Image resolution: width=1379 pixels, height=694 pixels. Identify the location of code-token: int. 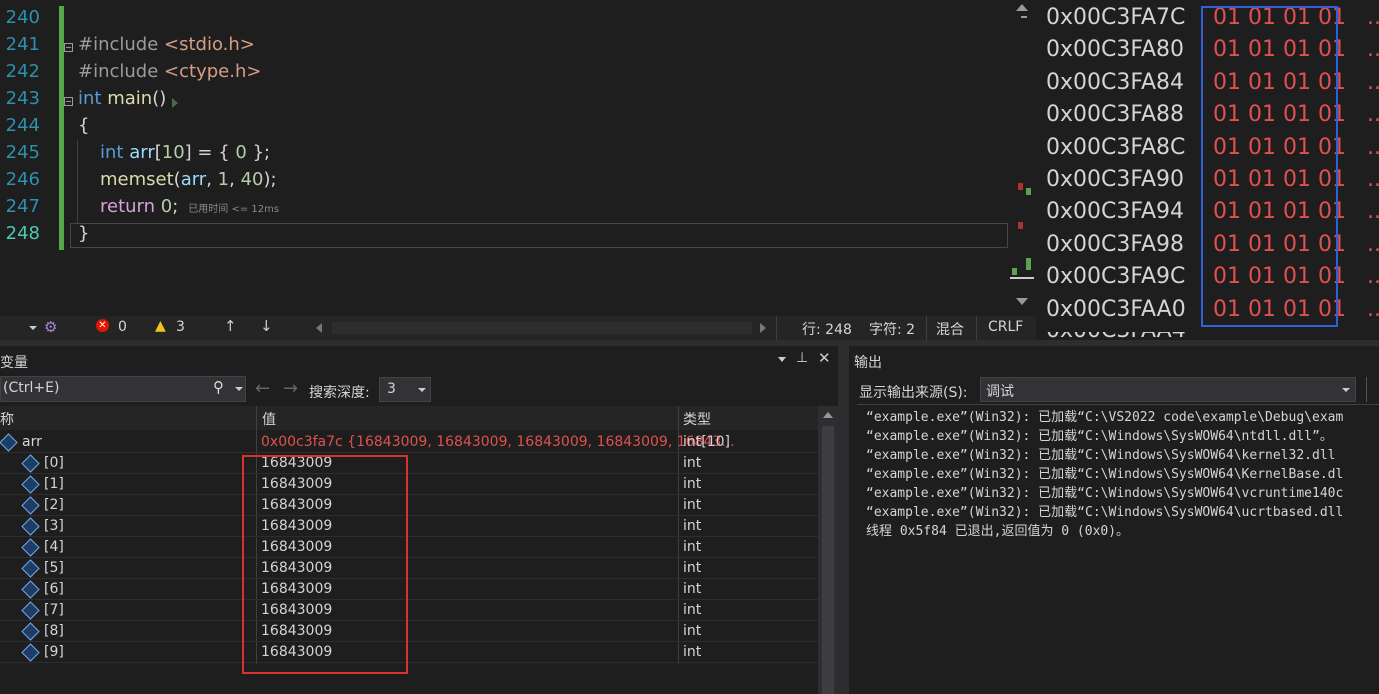
(115, 152).